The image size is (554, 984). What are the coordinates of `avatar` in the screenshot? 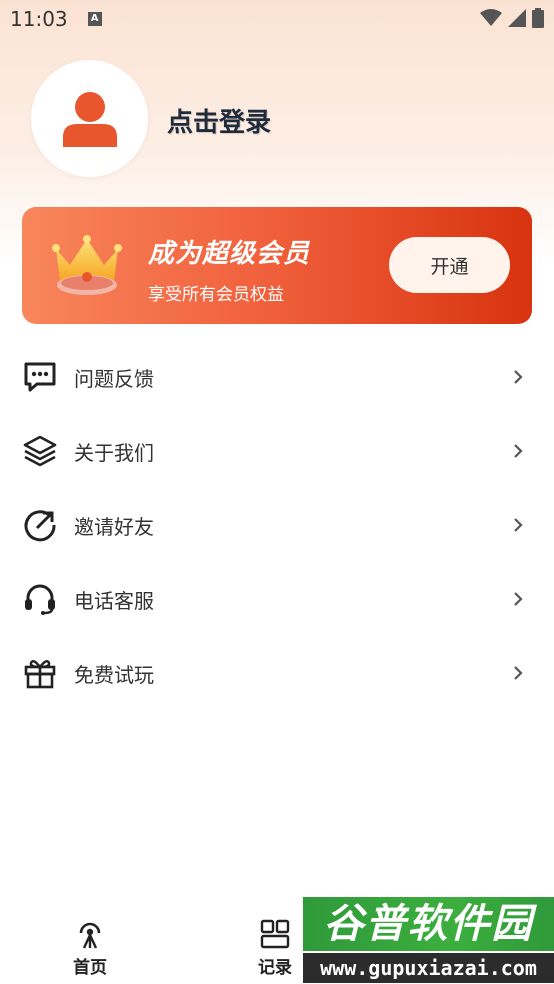 It's located at (89, 118).